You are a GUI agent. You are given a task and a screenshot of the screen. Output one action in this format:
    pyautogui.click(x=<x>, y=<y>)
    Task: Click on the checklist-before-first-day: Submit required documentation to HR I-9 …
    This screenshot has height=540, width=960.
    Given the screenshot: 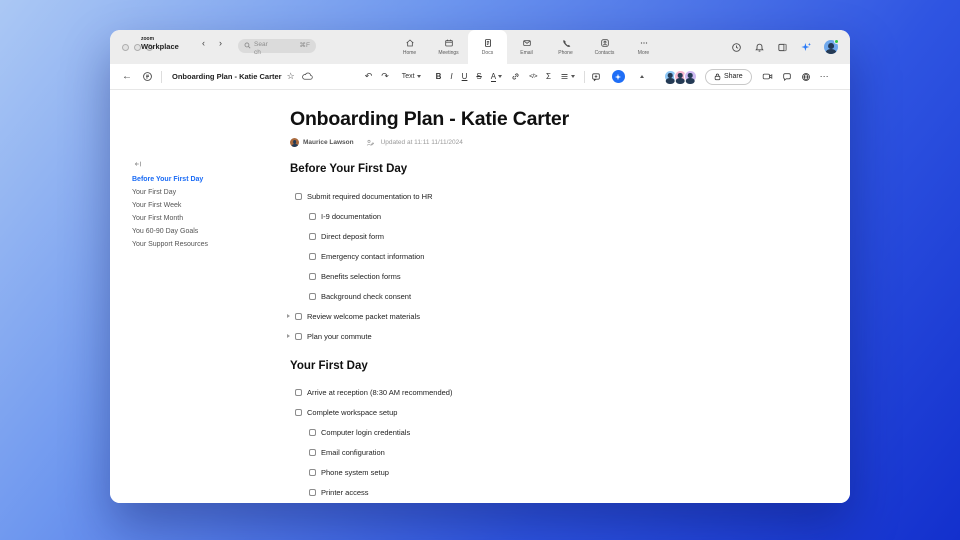 What is the action you would take?
    pyautogui.click(x=518, y=266)
    